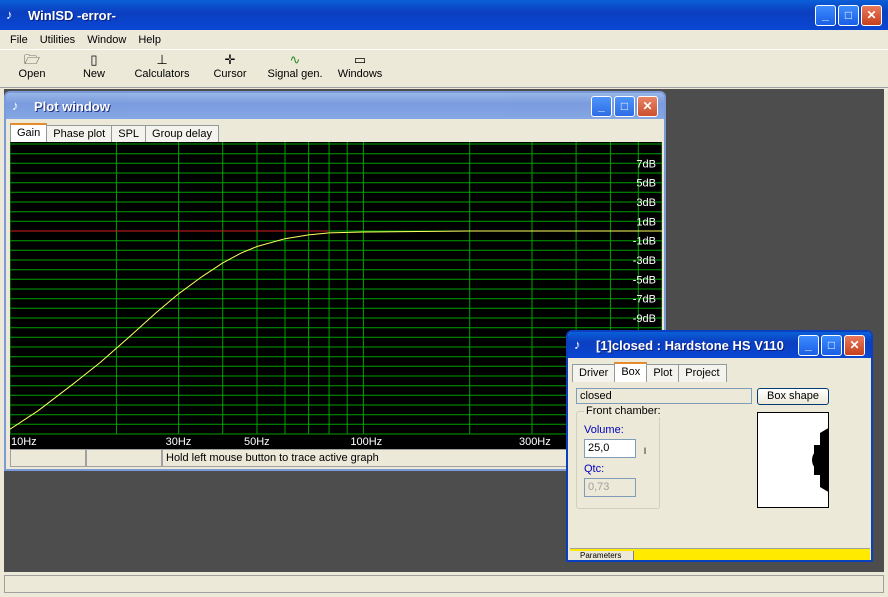 This screenshot has height=597, width=888. Describe the element at coordinates (644, 280) in the screenshot. I see `y-tick-label: -5dB` at that location.